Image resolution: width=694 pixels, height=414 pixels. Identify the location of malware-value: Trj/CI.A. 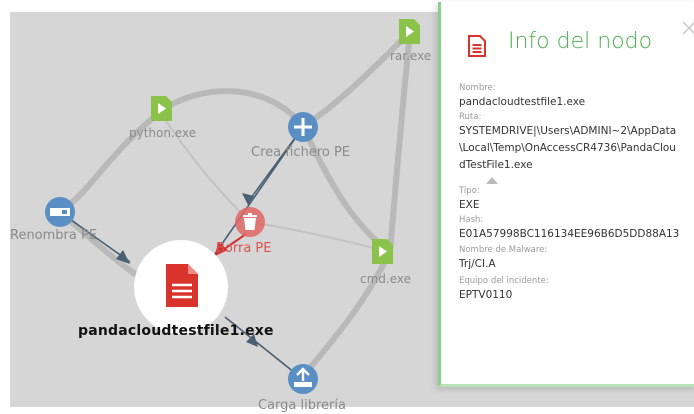
(477, 264).